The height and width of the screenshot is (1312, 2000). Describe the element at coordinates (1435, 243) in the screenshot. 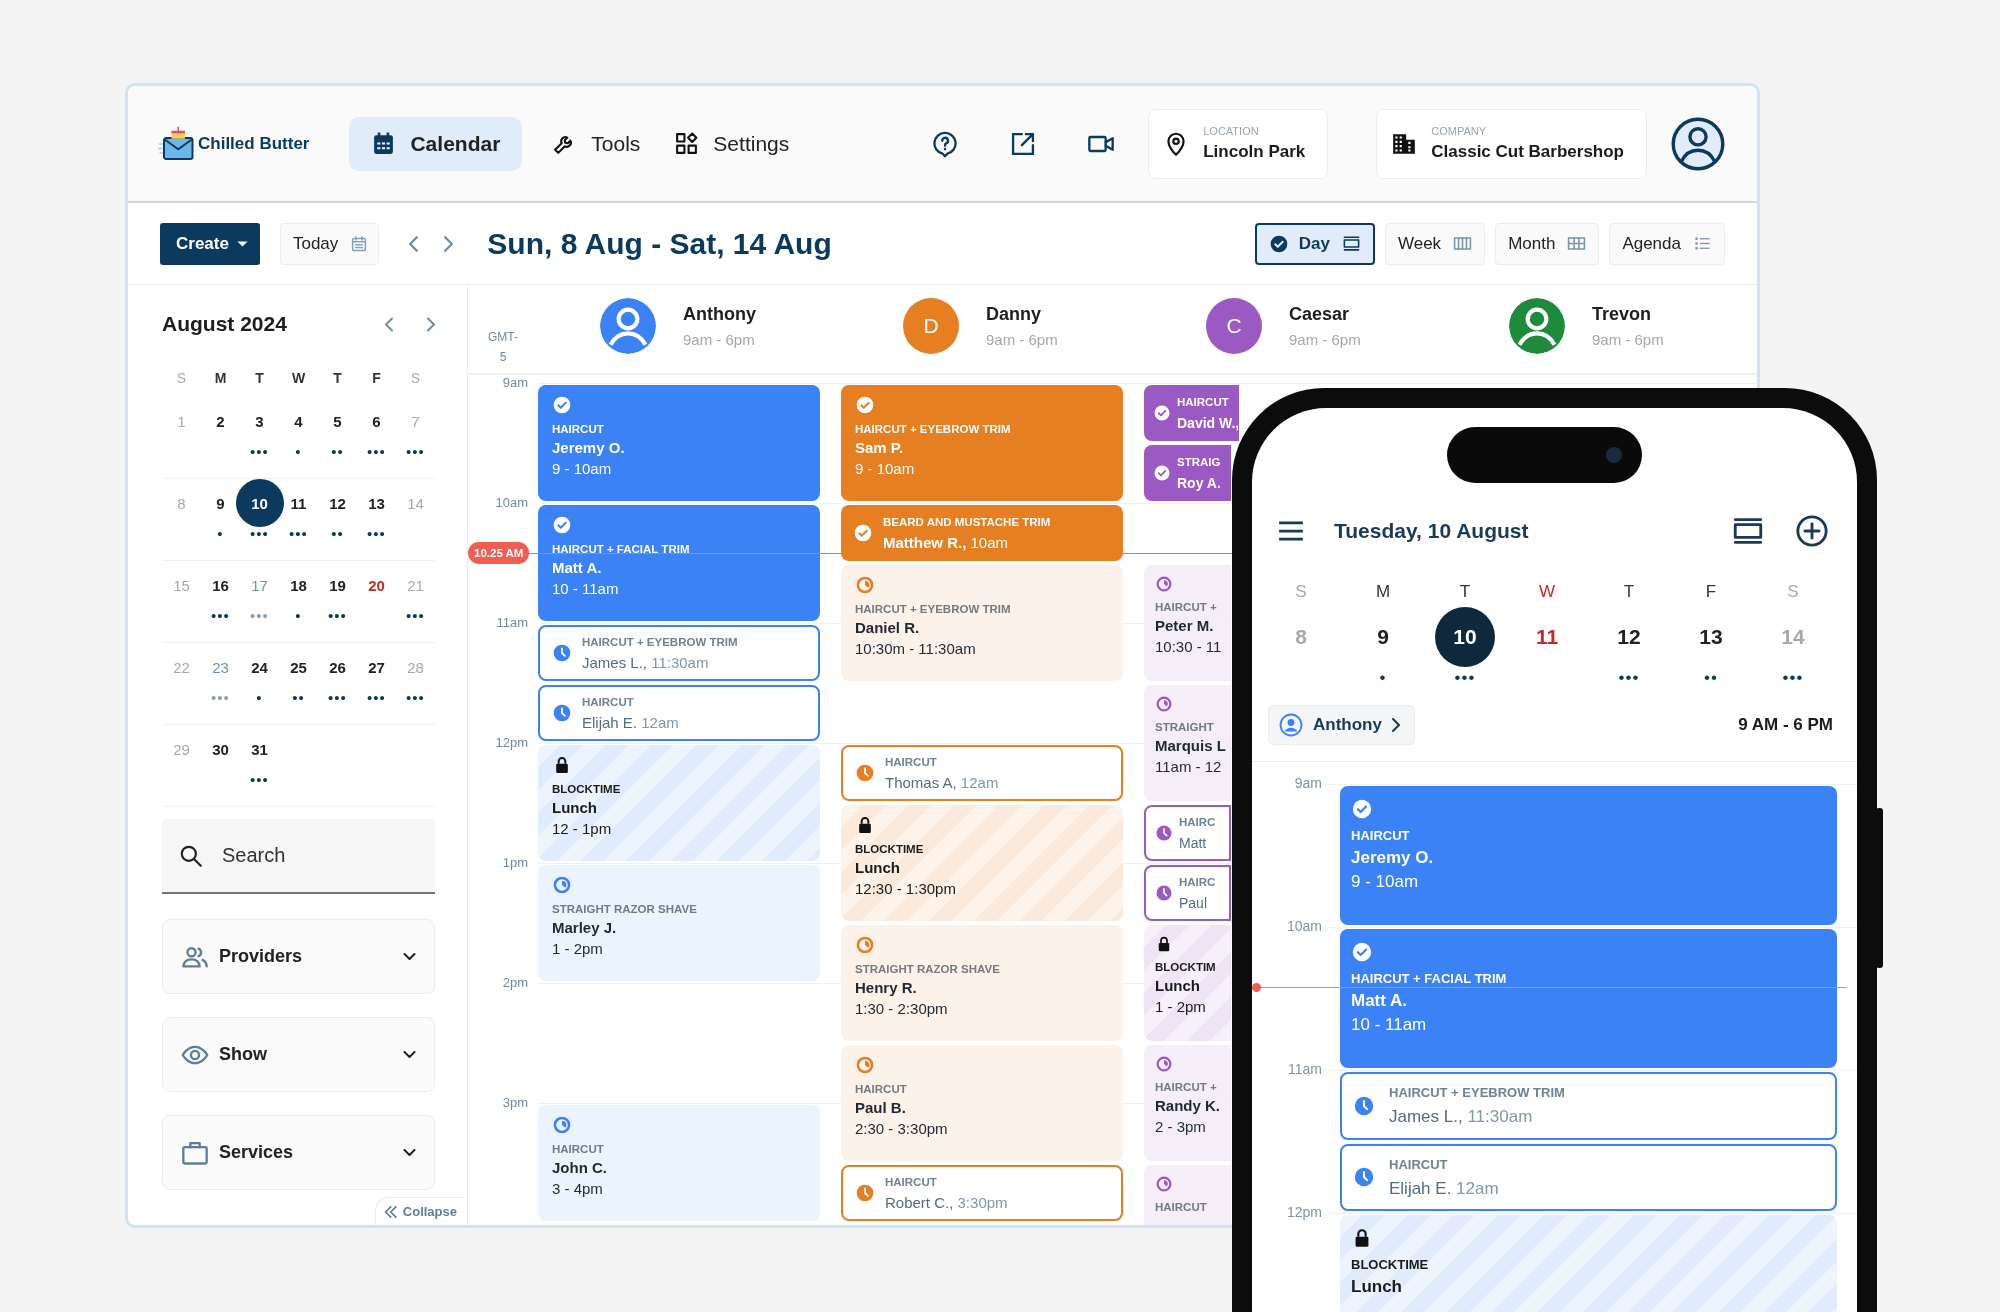

I see `view-tab: Week` at that location.